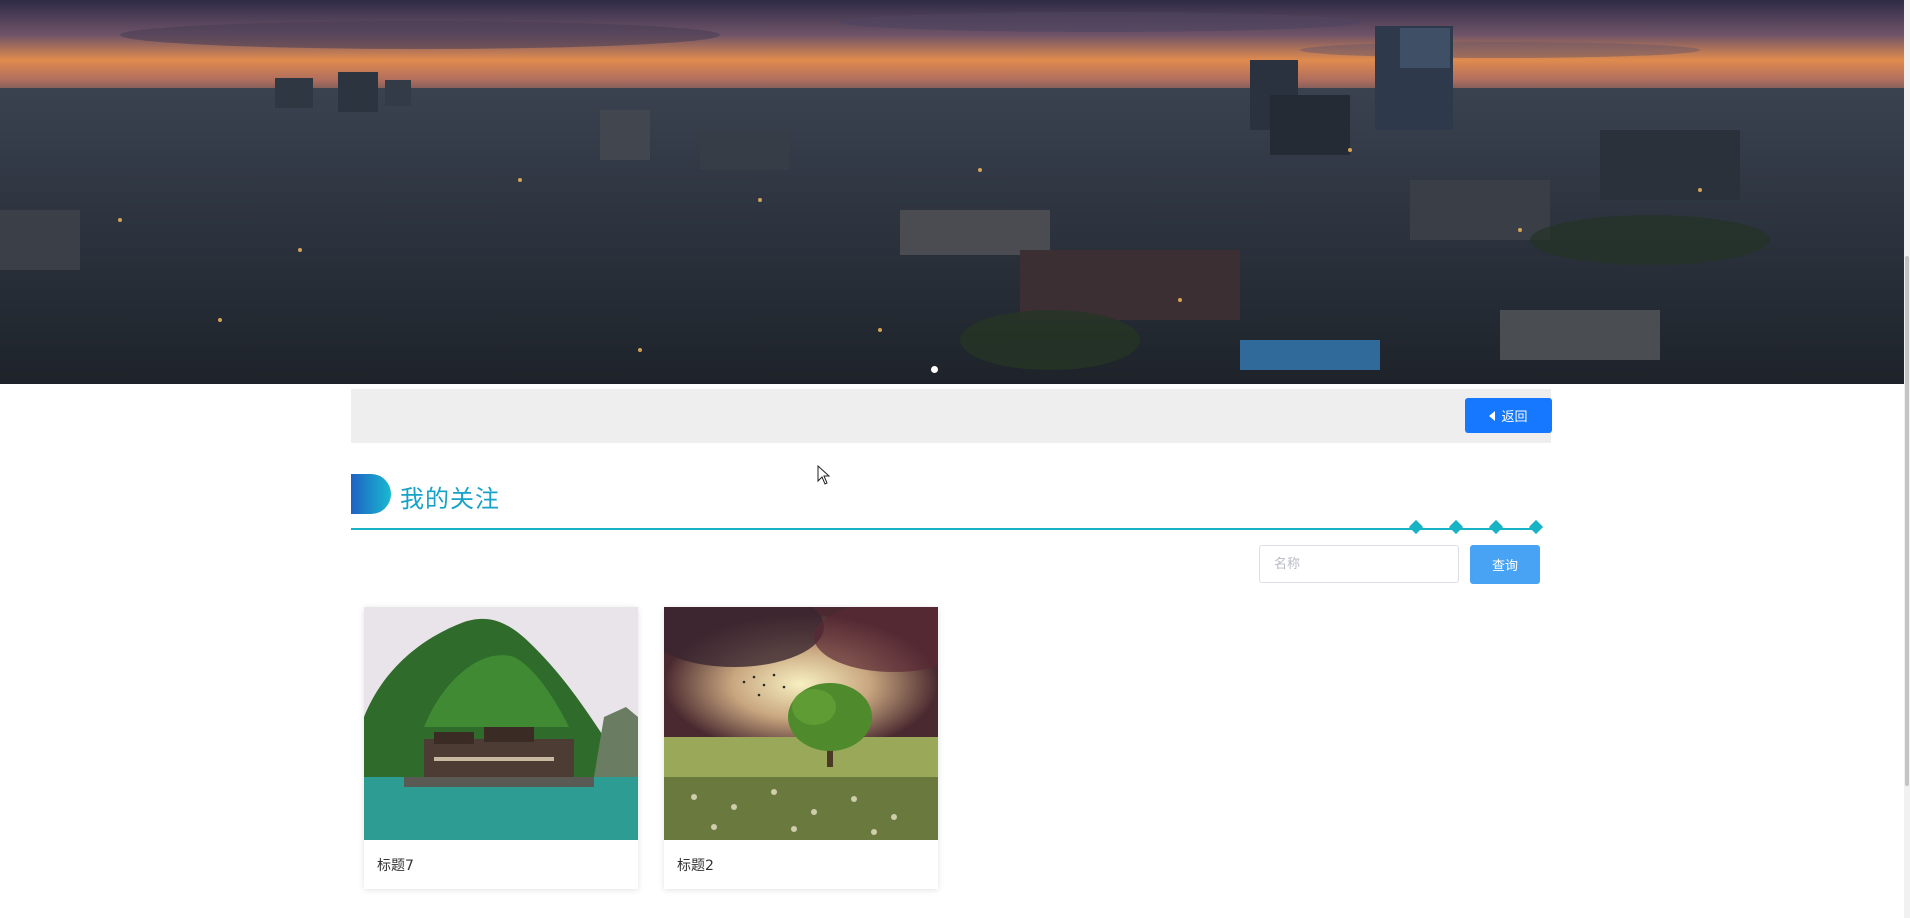  Describe the element at coordinates (695, 866) in the screenshot. I see `card-title: 标题2` at that location.